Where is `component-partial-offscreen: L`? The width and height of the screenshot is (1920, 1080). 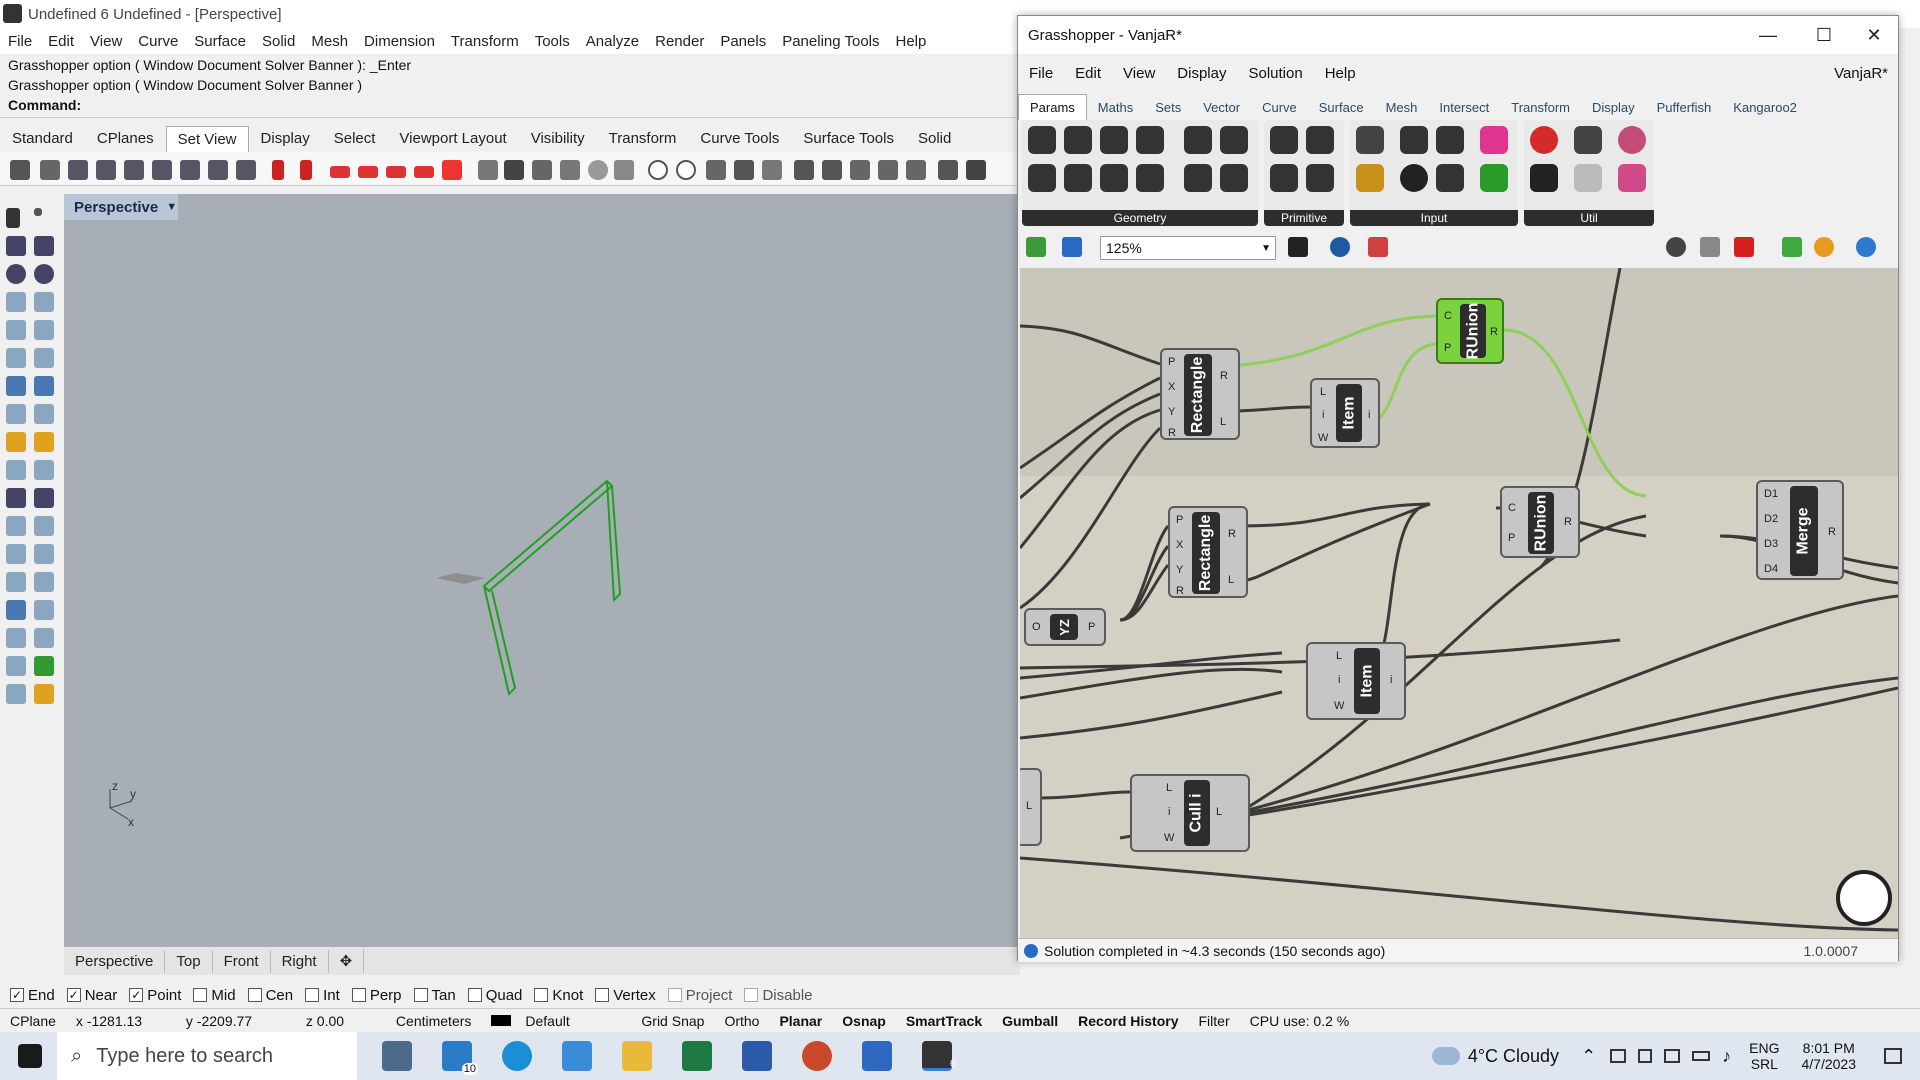 component-partial-offscreen: L is located at coordinates (1031, 807).